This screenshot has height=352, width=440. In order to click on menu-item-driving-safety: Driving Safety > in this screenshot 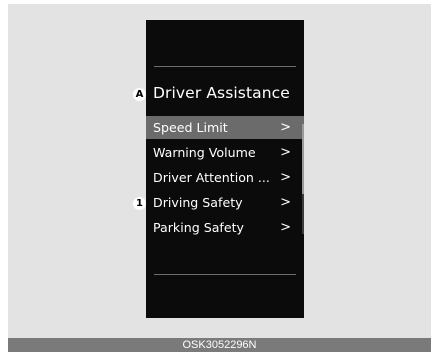, I will do `click(225, 202)`.